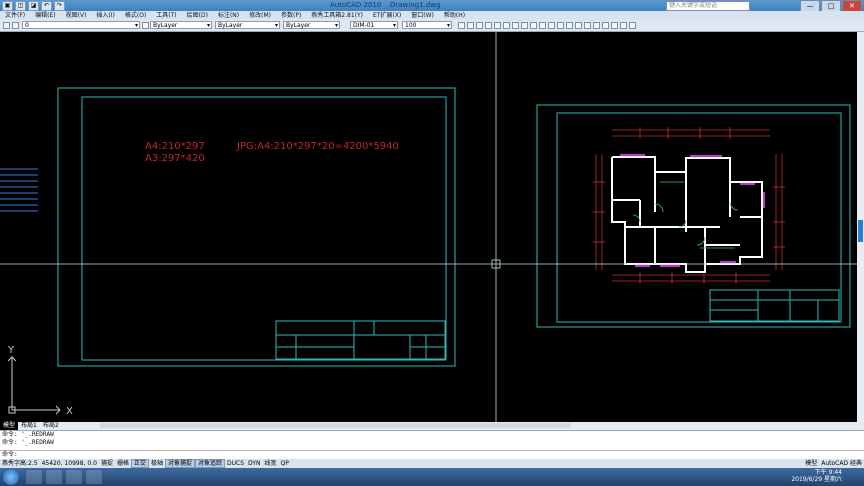 This screenshot has width=864, height=486. I want to click on system-clock: 下午 9:44 2019/6/29 星期六, so click(816, 476).